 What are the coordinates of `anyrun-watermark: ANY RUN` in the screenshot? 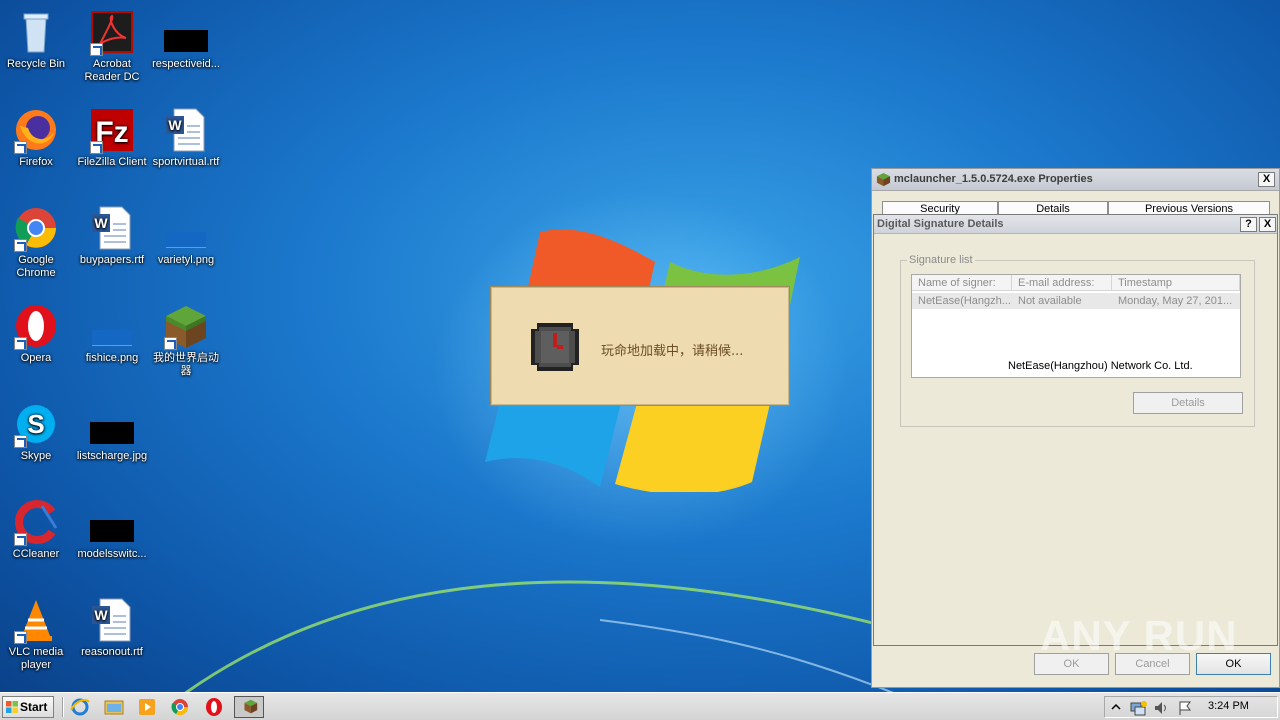 It's located at (1139, 635).